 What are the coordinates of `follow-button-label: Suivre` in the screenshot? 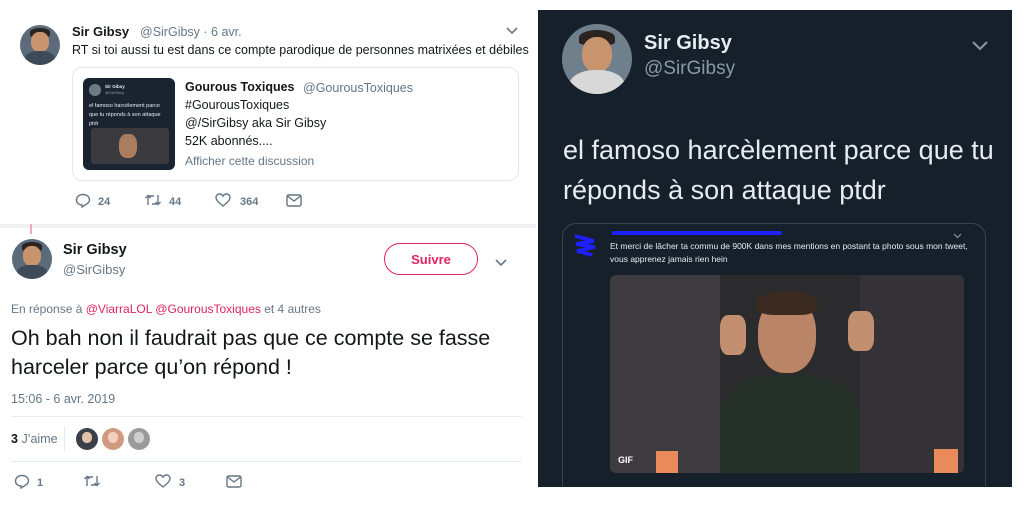 It's located at (431, 259).